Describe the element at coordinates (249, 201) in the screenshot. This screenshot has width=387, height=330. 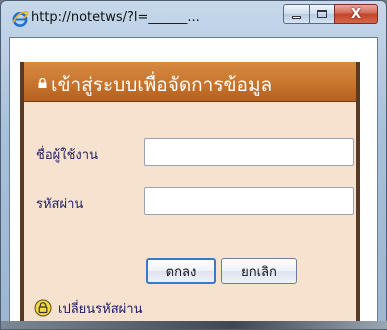
I see `password-input` at that location.